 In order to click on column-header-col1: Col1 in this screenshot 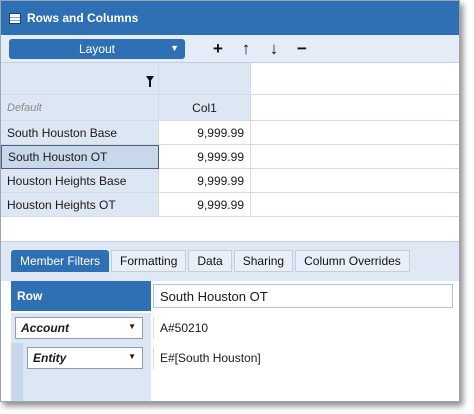, I will do `click(205, 108)`.